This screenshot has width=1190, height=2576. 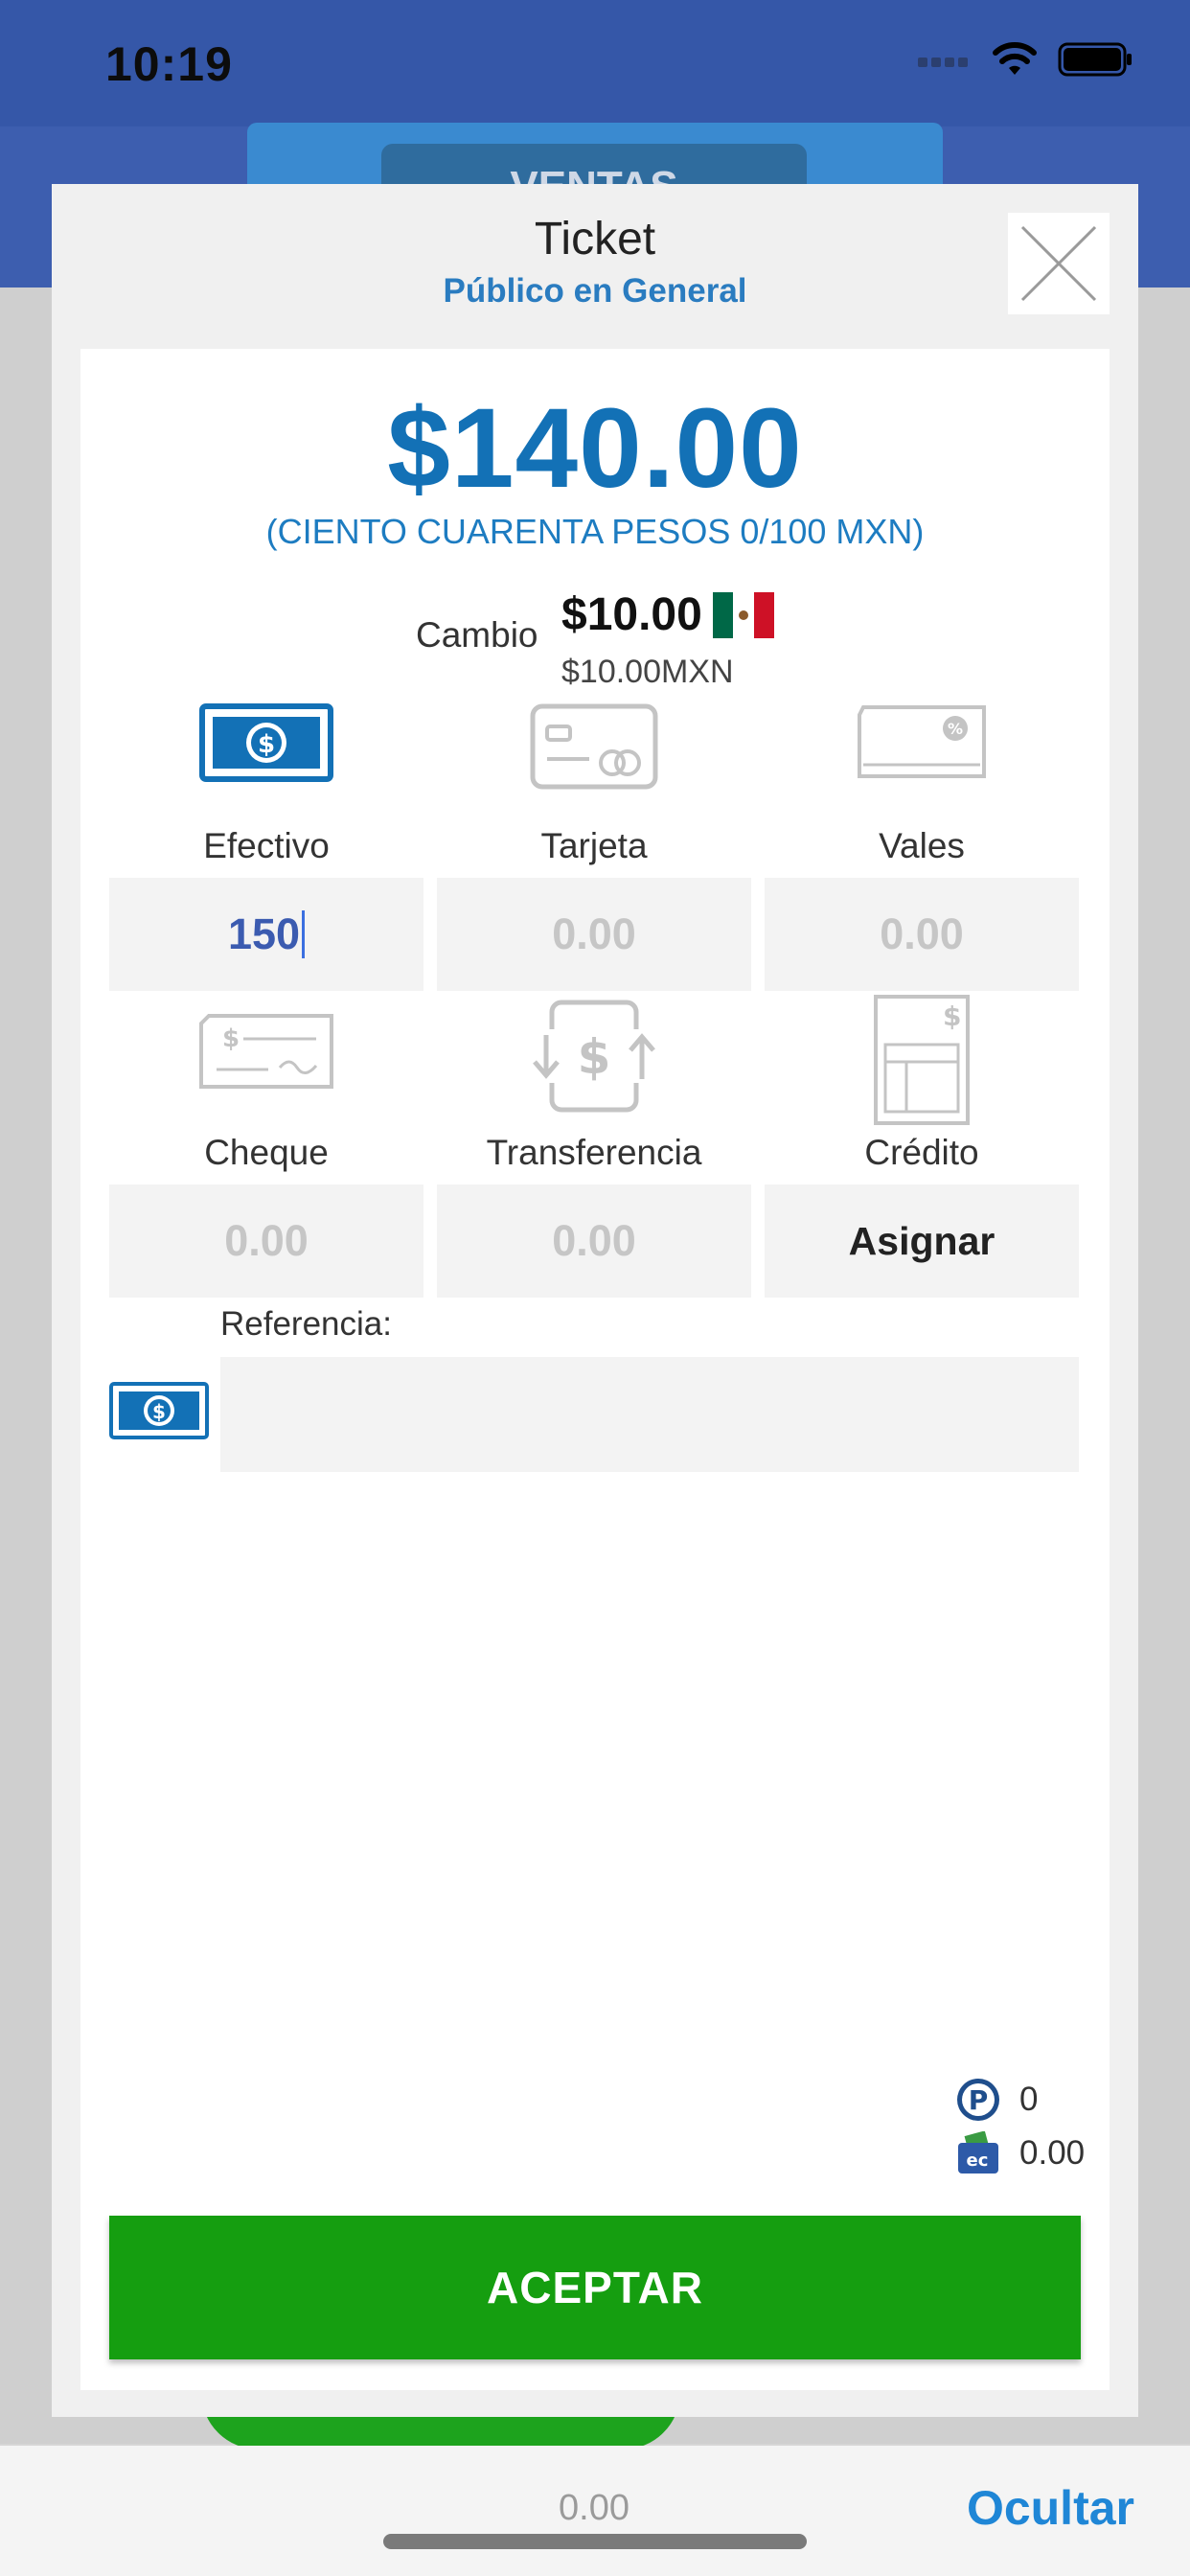 What do you see at coordinates (595, 63) in the screenshot?
I see `status-bar: 10:19` at bounding box center [595, 63].